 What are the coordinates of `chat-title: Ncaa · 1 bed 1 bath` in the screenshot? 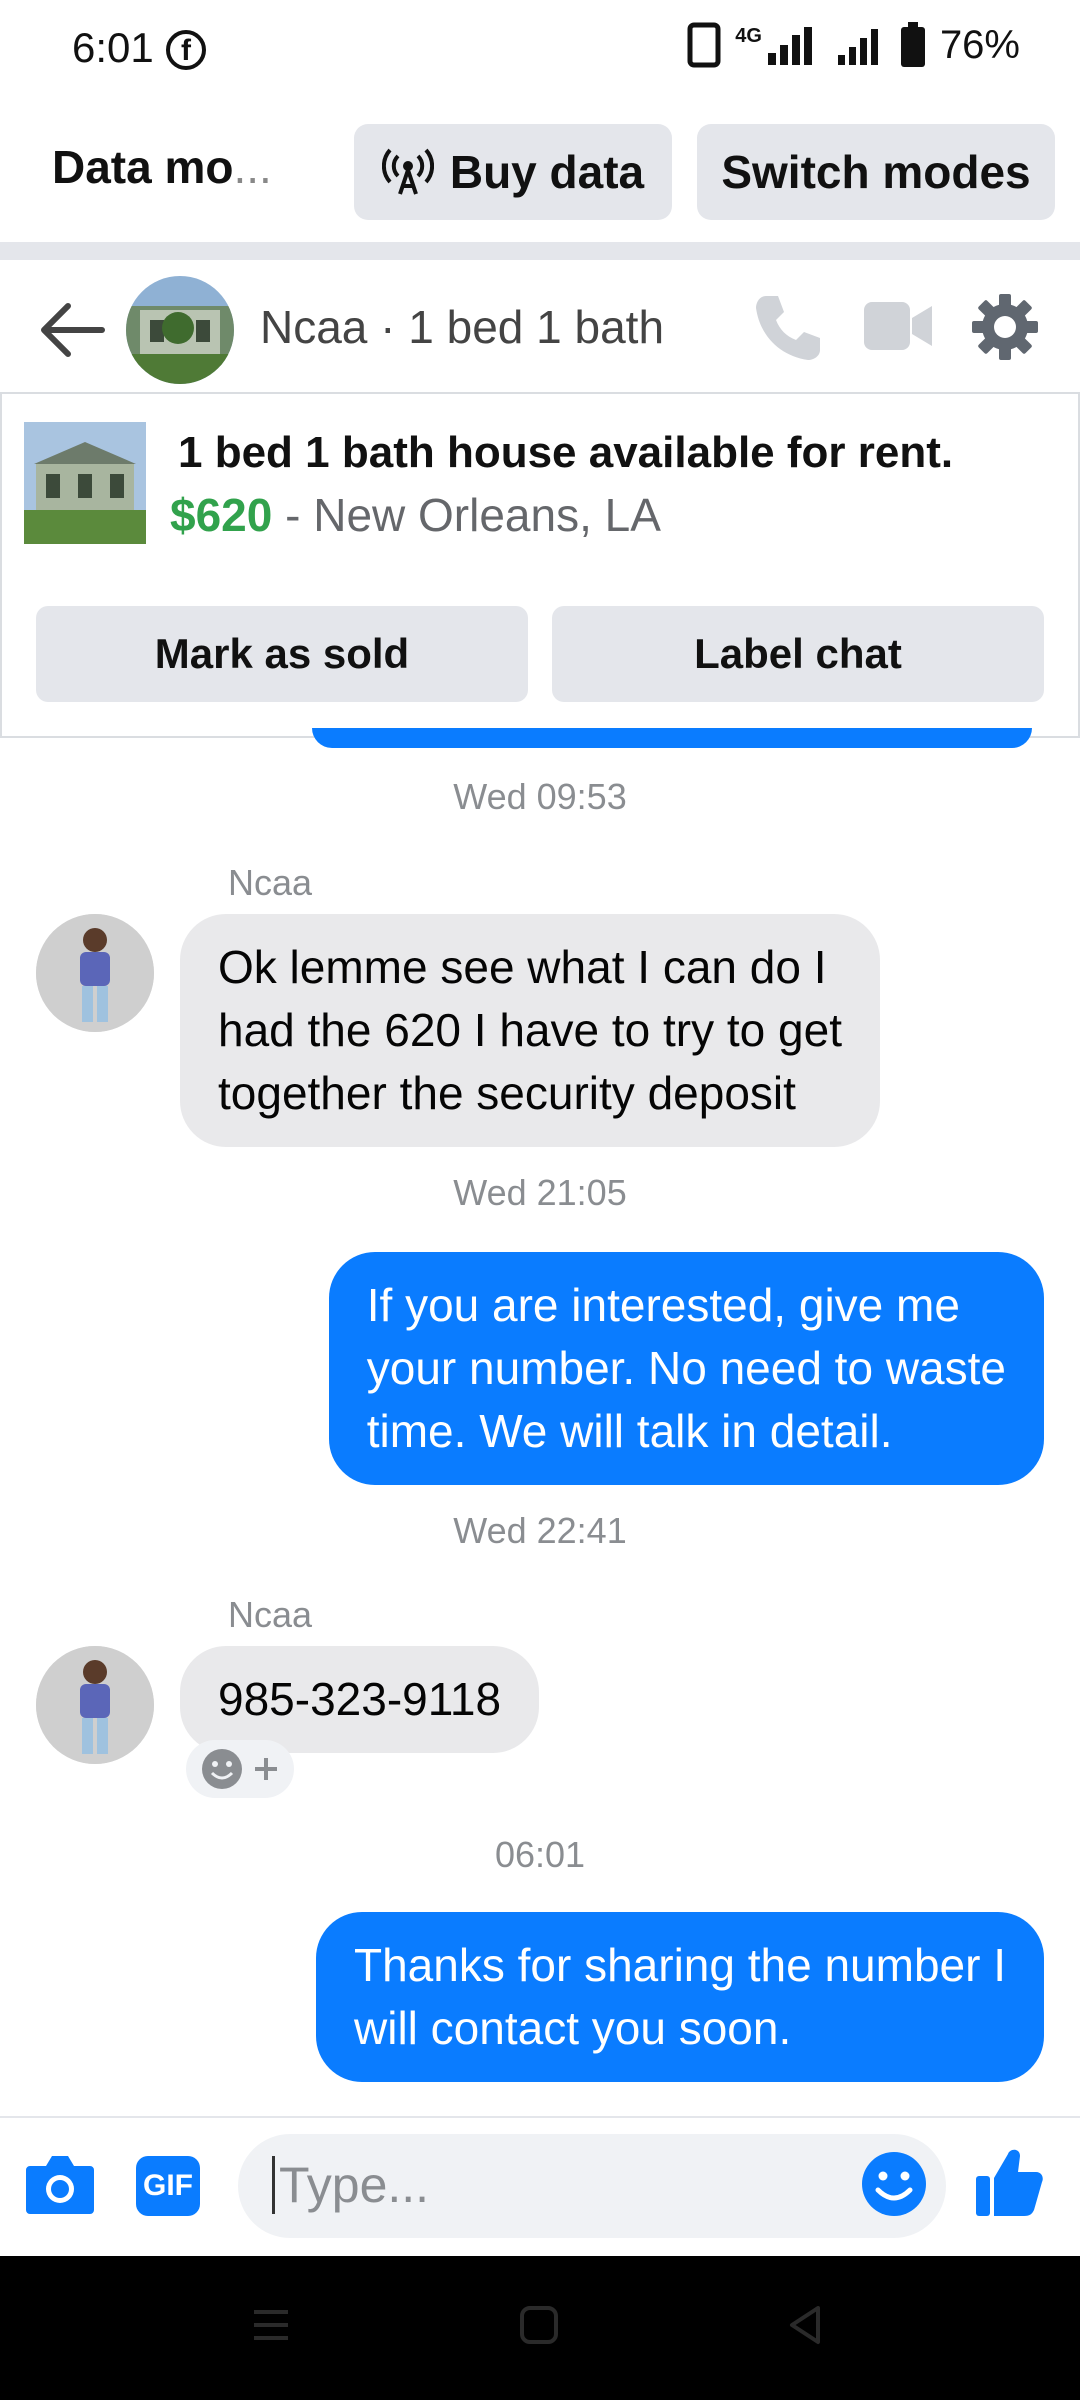 It's located at (462, 327).